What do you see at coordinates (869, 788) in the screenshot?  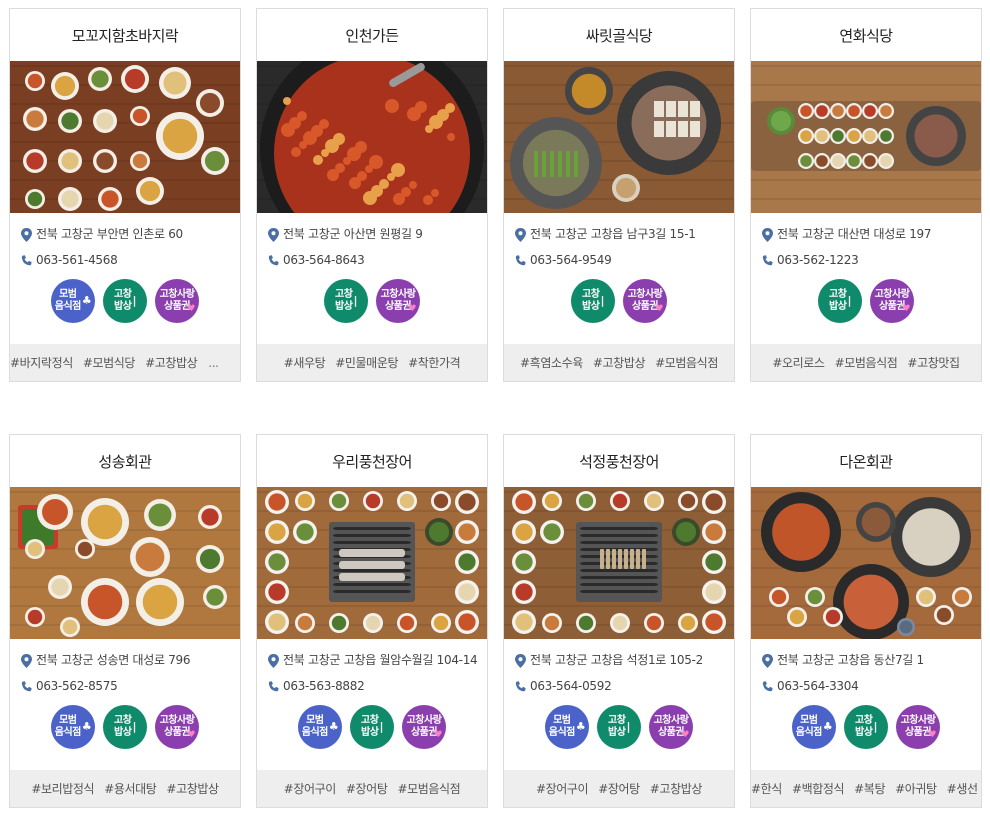 I see `hashtag-link: #복탕` at bounding box center [869, 788].